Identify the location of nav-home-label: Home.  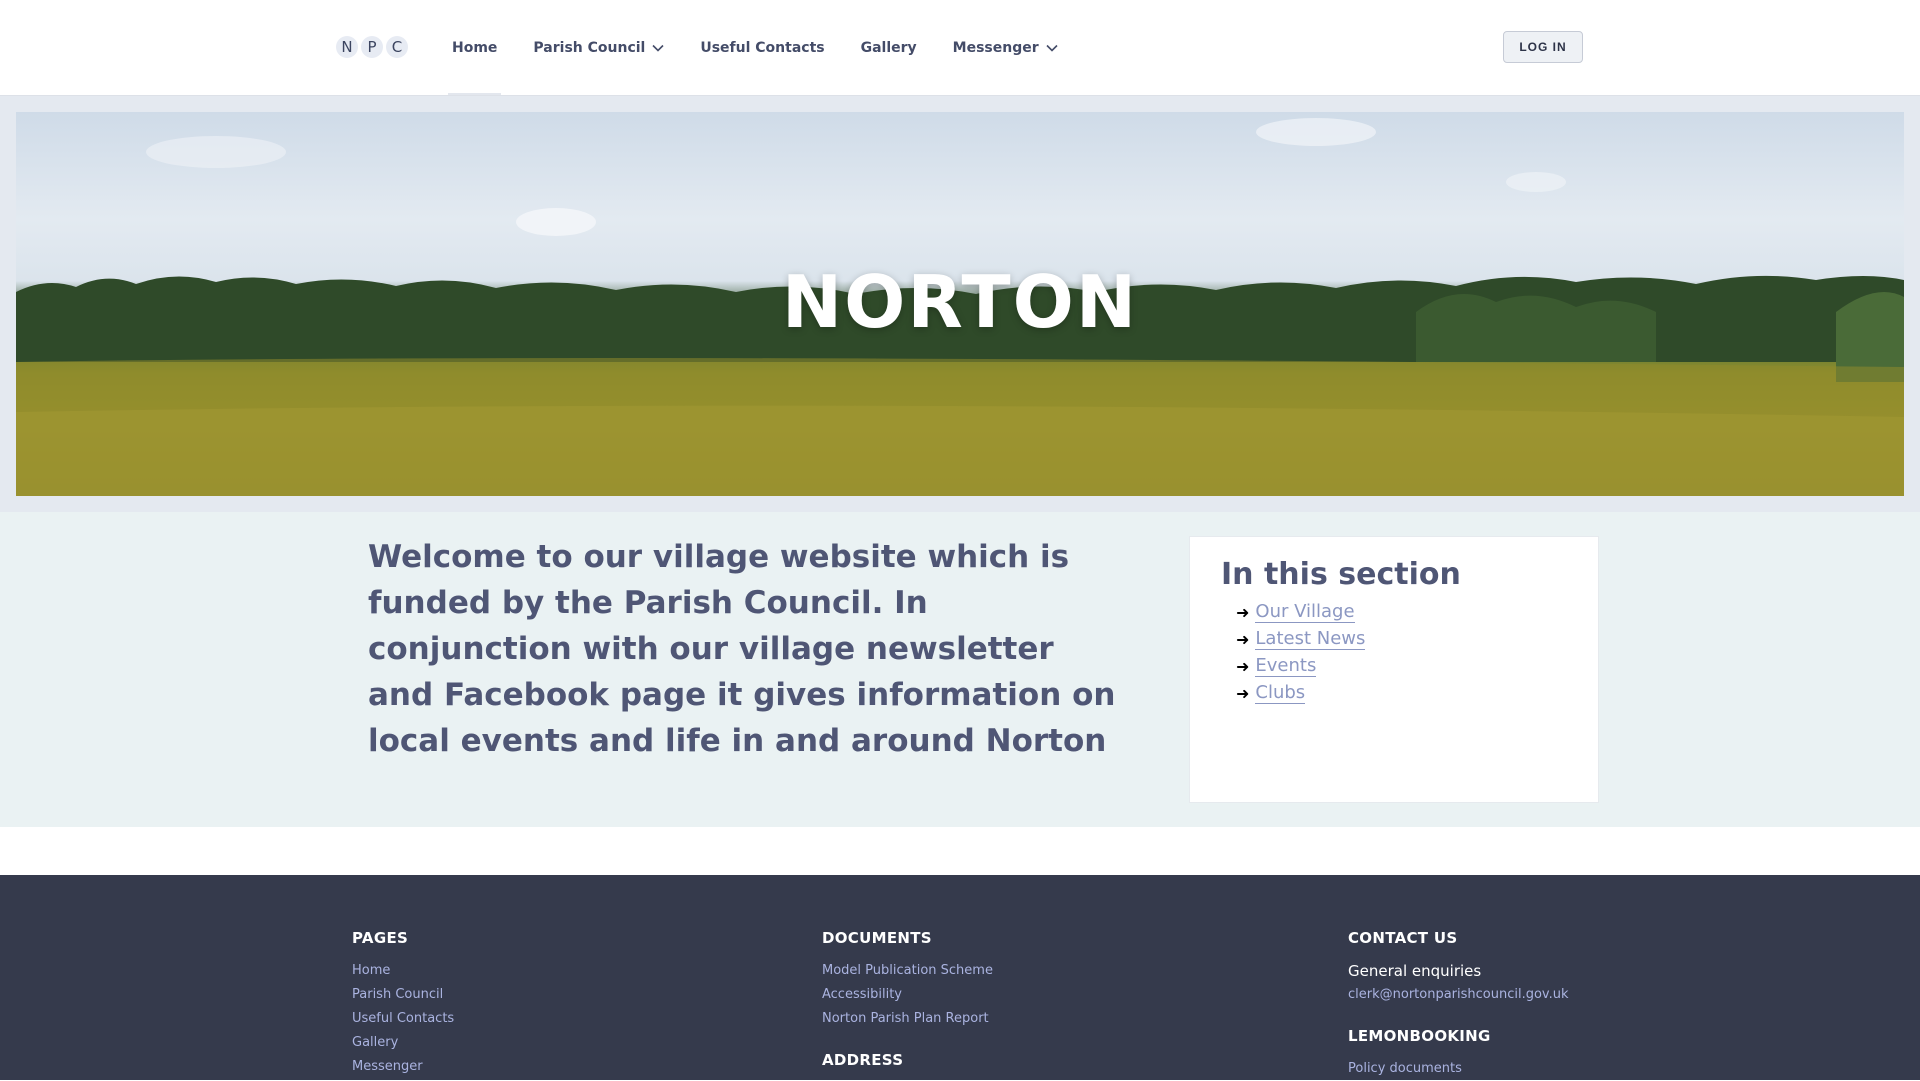
(475, 47).